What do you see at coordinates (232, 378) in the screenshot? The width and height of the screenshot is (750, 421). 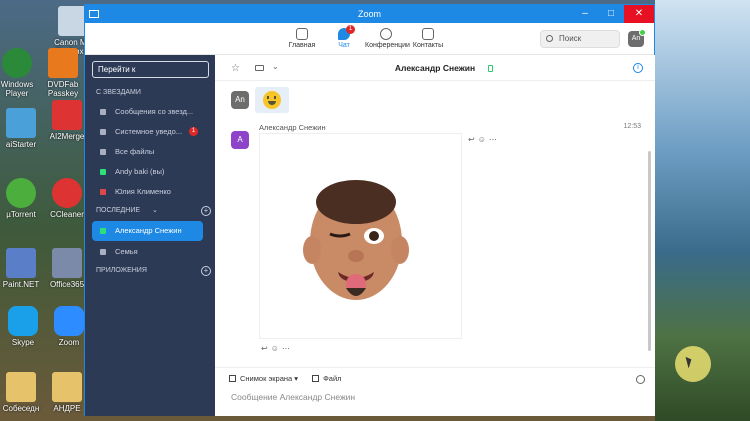 I see `screenshot-icon` at bounding box center [232, 378].